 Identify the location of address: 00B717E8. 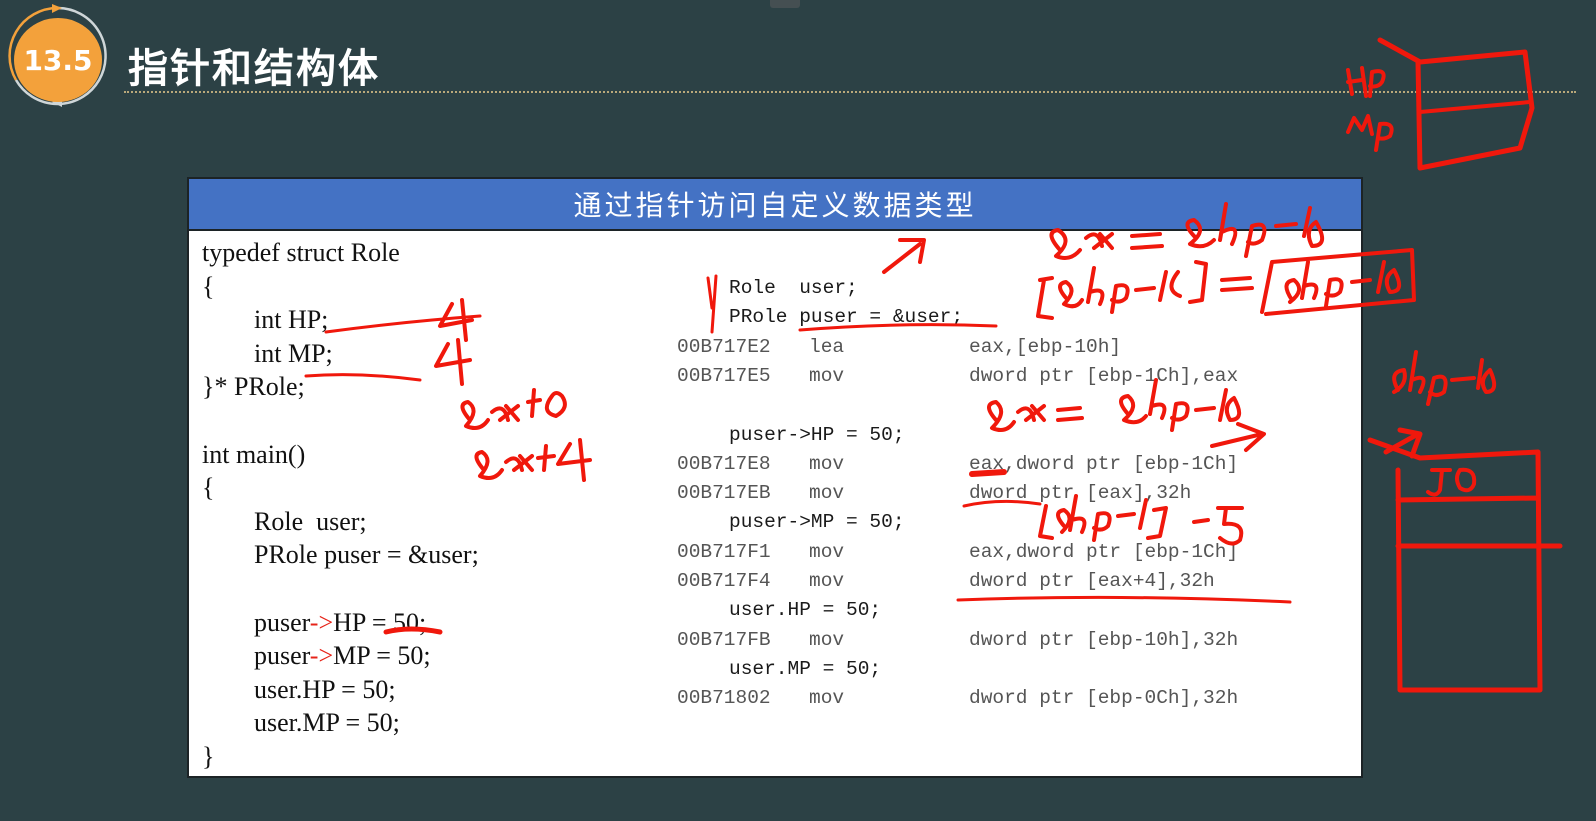
(724, 463).